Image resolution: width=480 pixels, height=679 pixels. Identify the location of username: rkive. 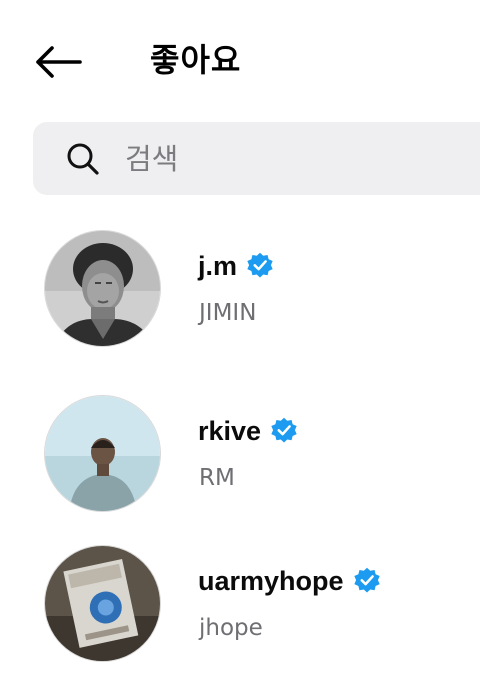
(229, 431).